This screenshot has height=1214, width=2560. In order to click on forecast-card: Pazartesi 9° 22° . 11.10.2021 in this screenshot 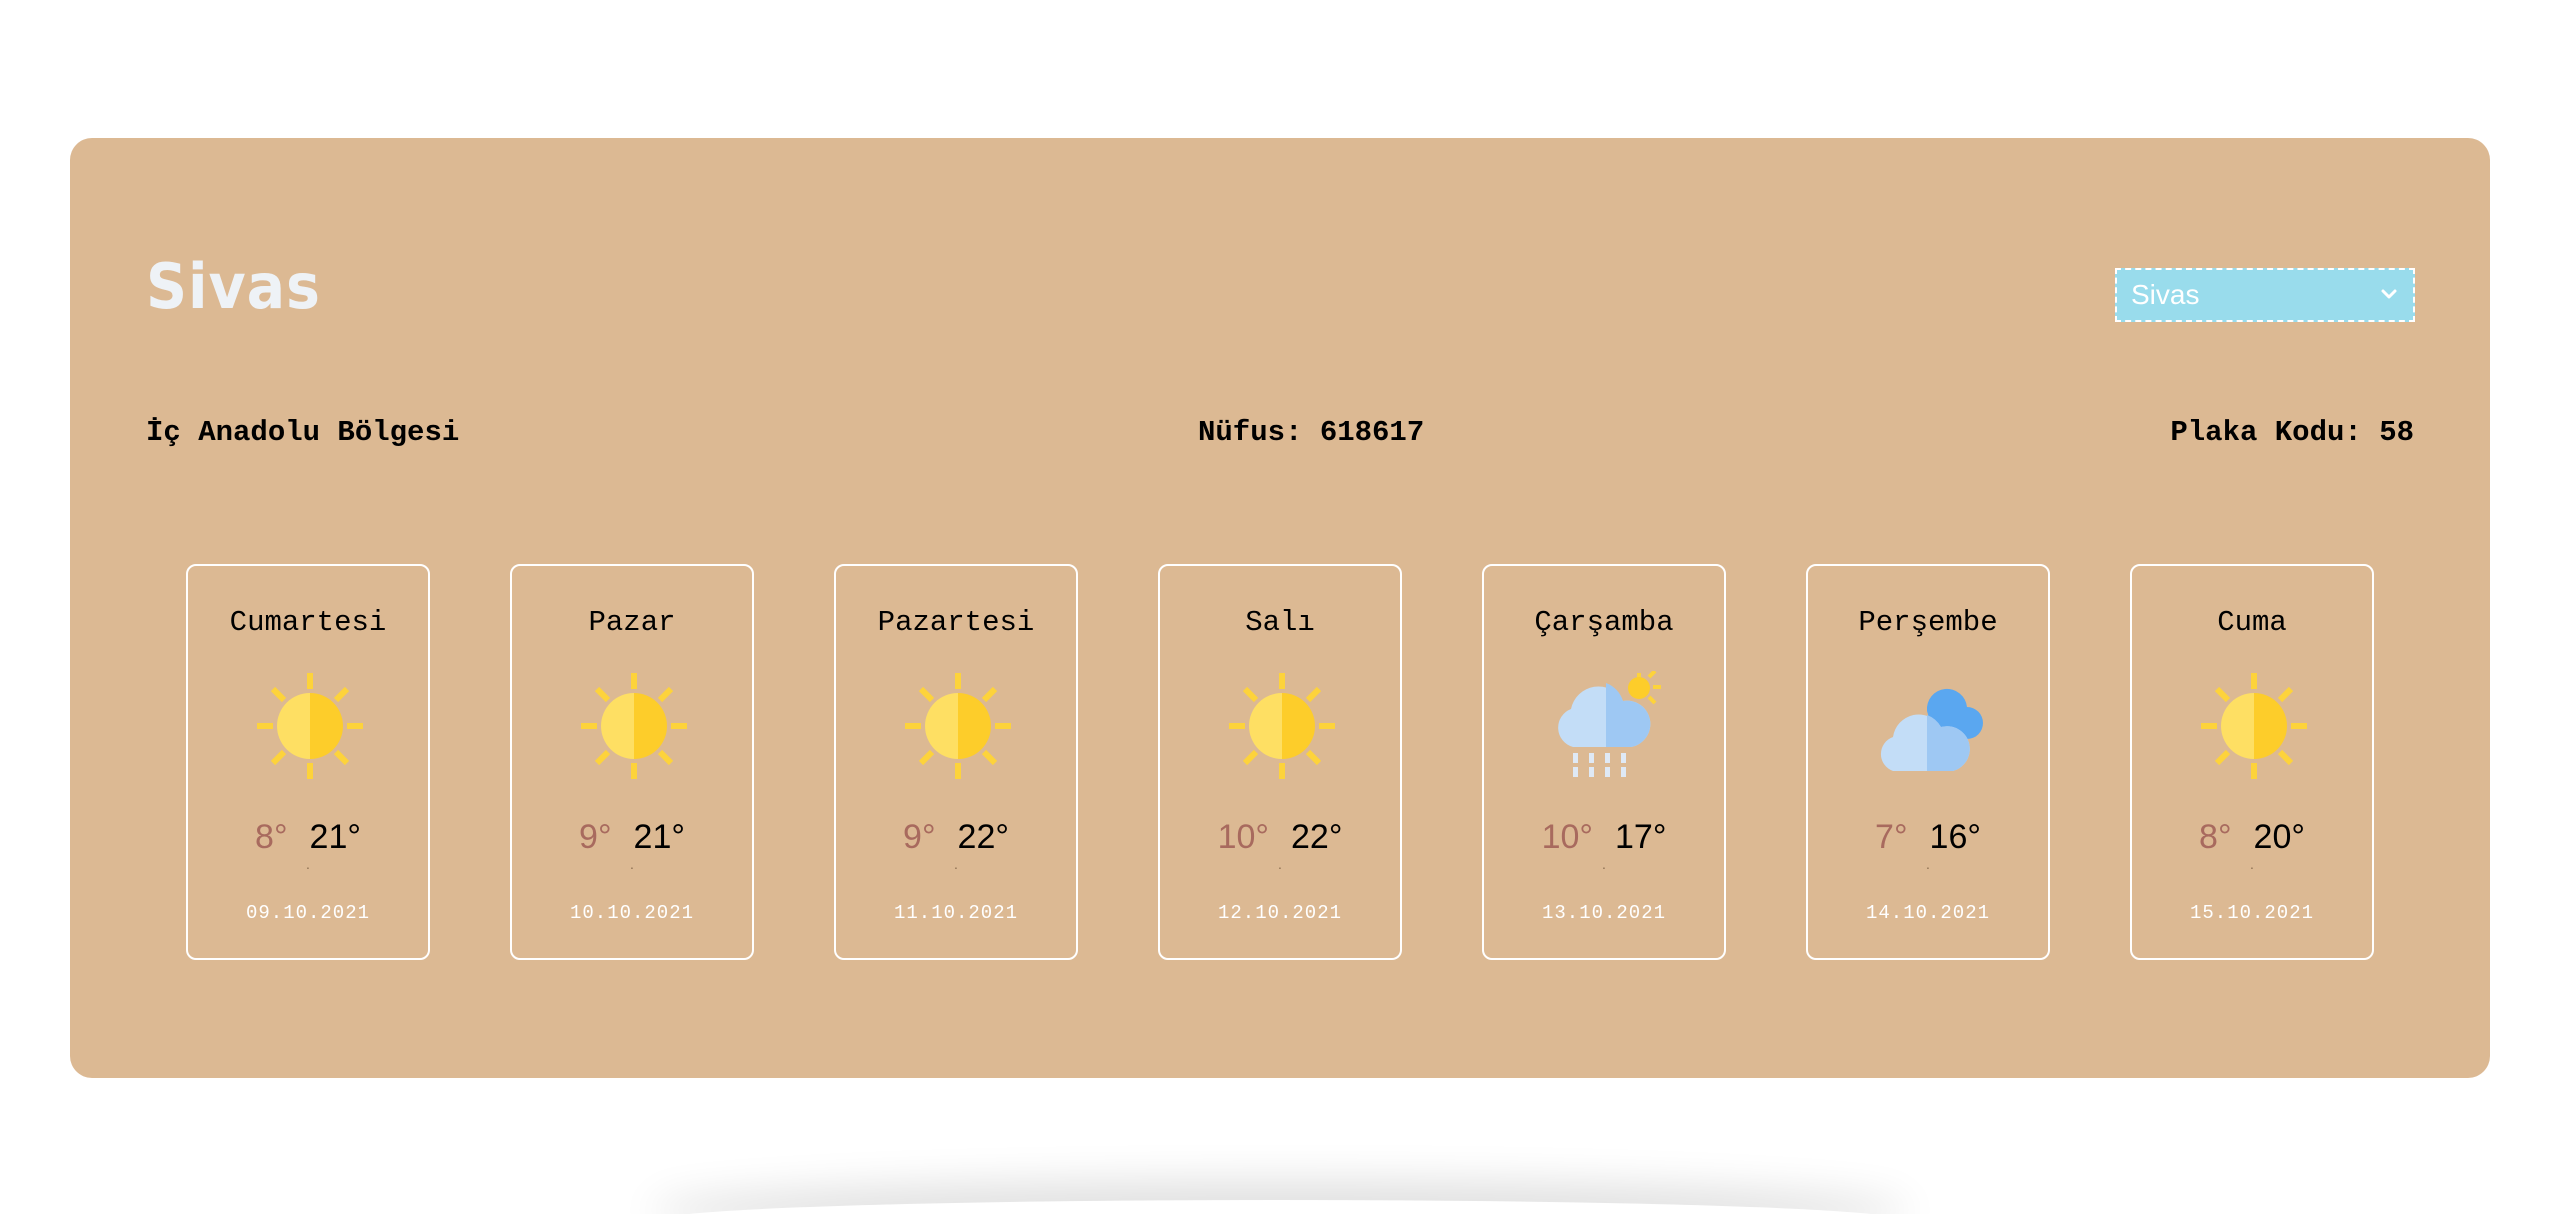, I will do `click(956, 762)`.